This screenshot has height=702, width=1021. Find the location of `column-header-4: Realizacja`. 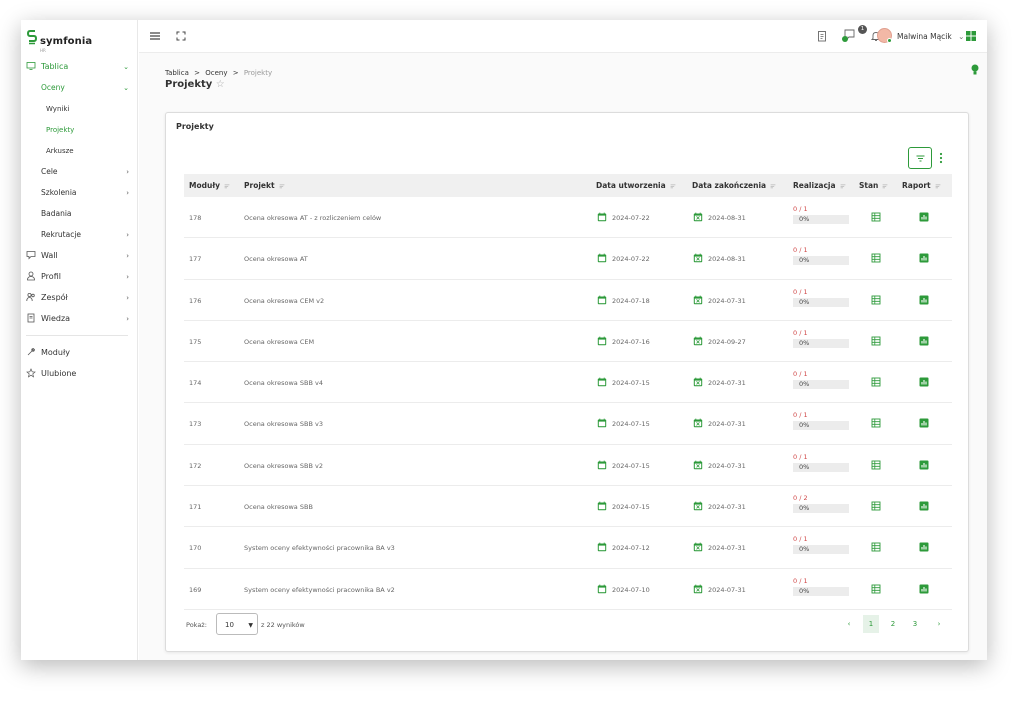

column-header-4: Realizacja is located at coordinates (820, 185).